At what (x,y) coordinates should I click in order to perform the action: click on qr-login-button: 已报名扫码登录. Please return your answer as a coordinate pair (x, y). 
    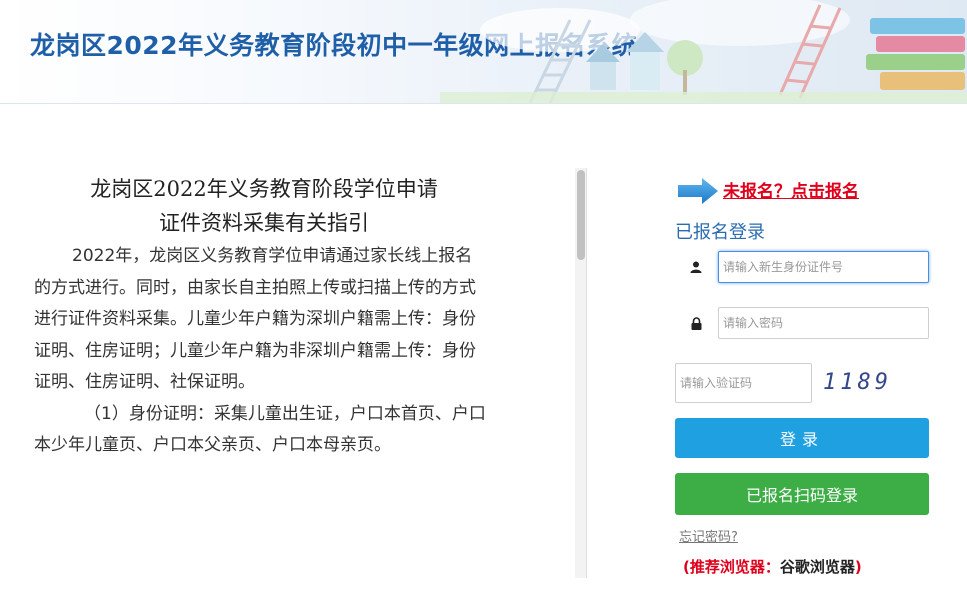
    Looking at the image, I should click on (802, 494).